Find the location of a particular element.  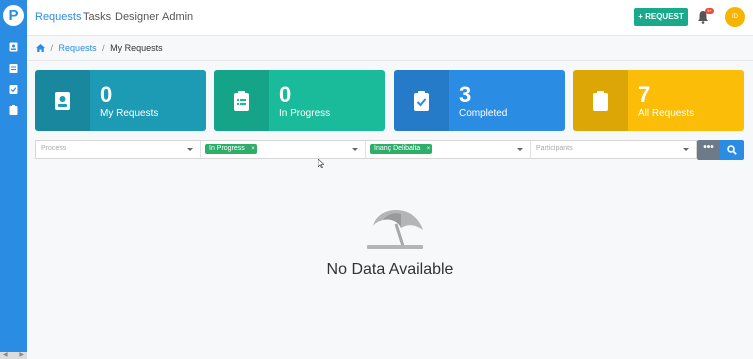

requester-chip: İnanç Delibalta × is located at coordinates (401, 149).